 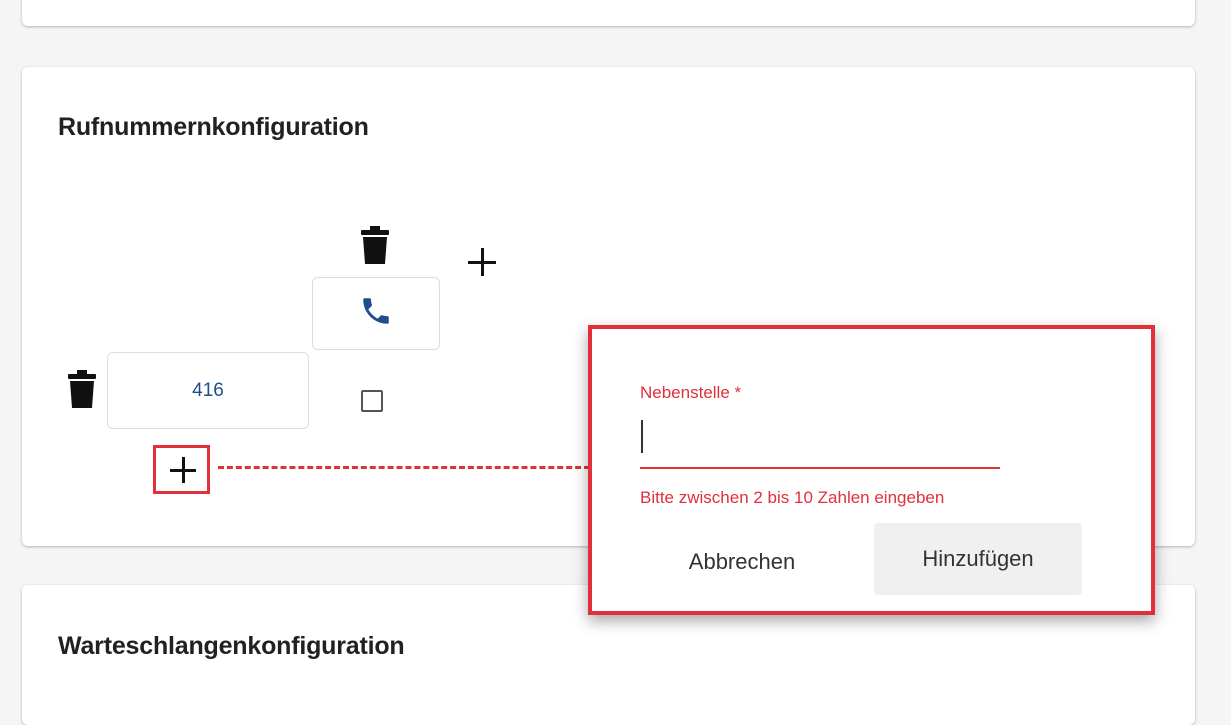 I want to click on add-button: Hinzufügen, so click(x=978, y=559).